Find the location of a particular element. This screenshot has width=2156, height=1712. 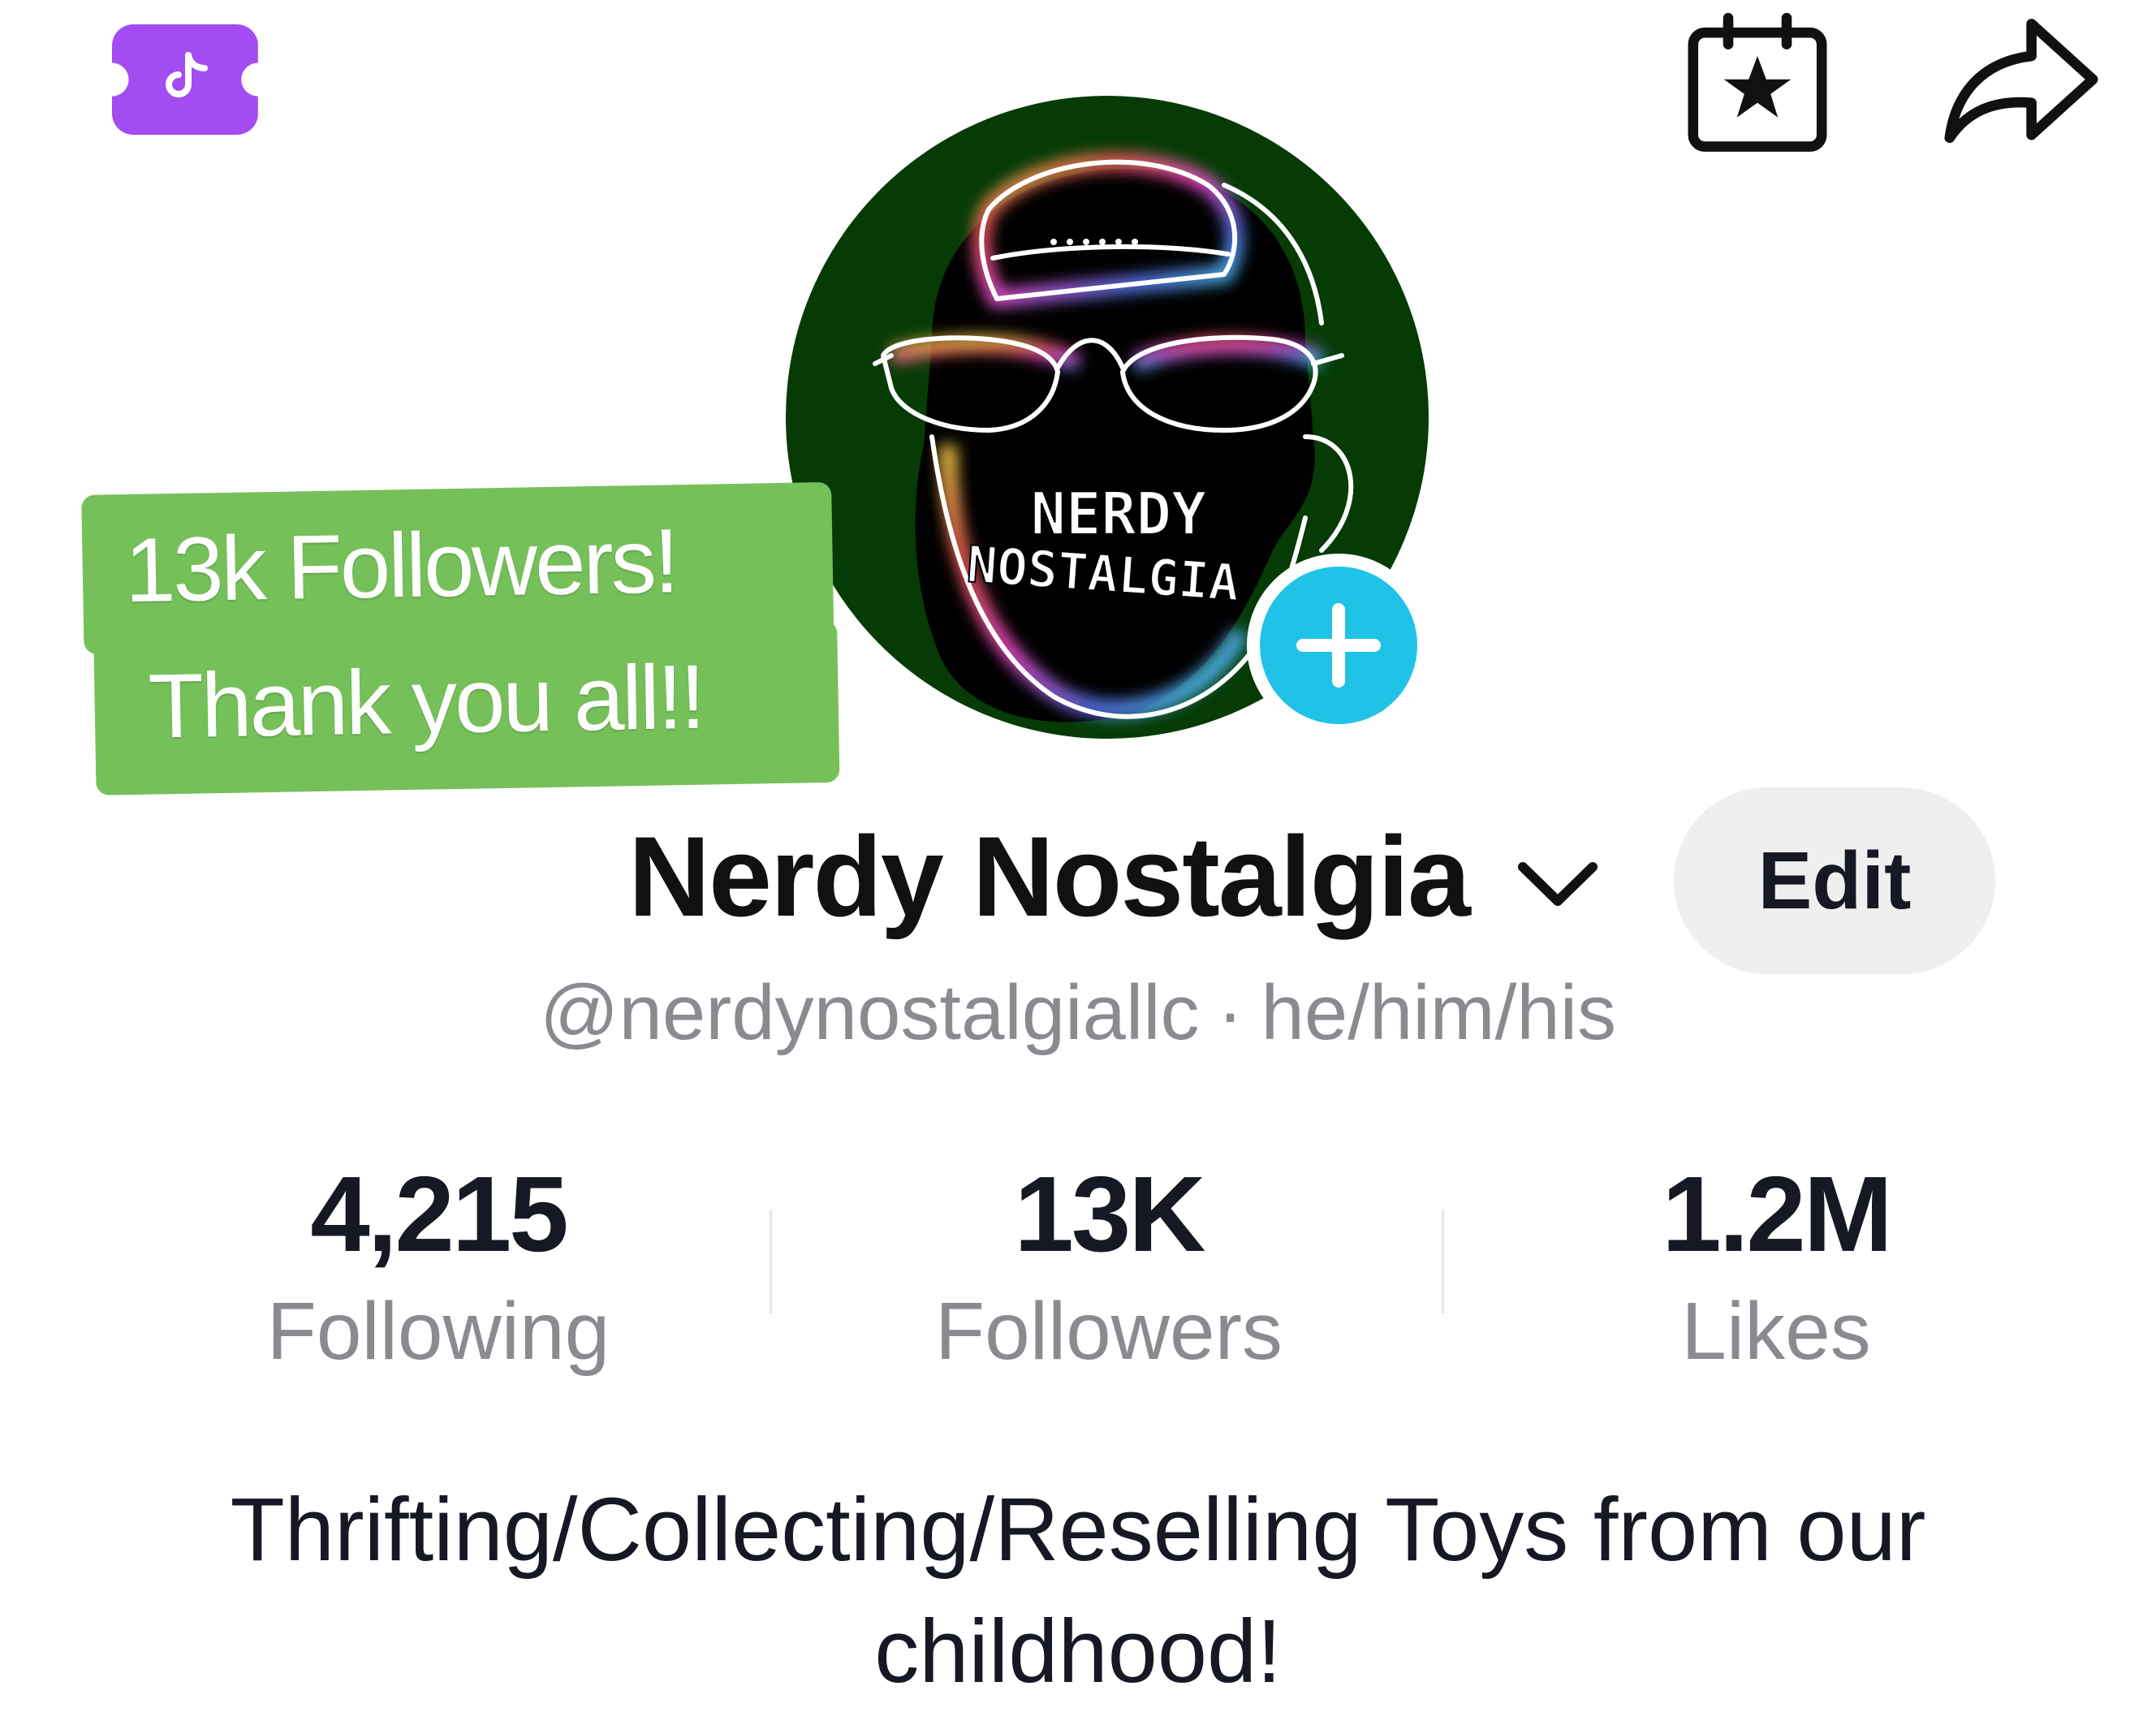

calendar-button is located at coordinates (1757, 85).